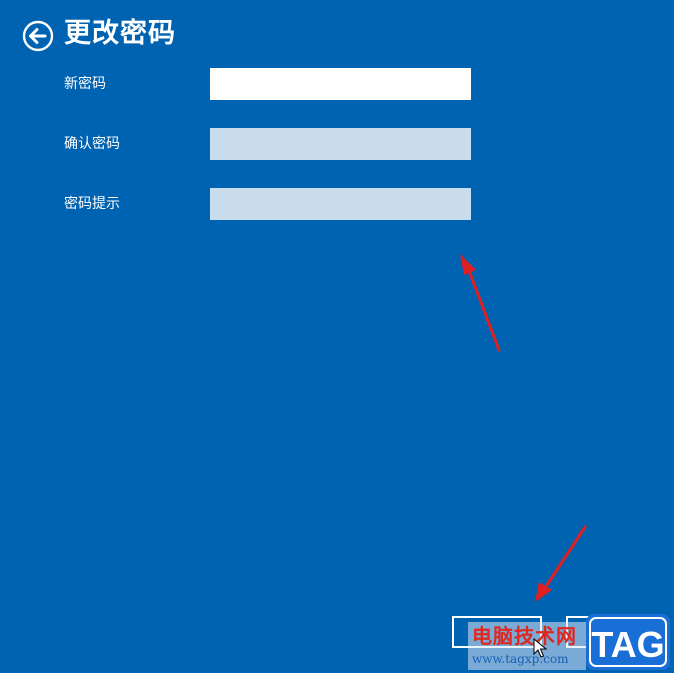 This screenshot has height=673, width=674. I want to click on confirm-password-input, so click(340, 144).